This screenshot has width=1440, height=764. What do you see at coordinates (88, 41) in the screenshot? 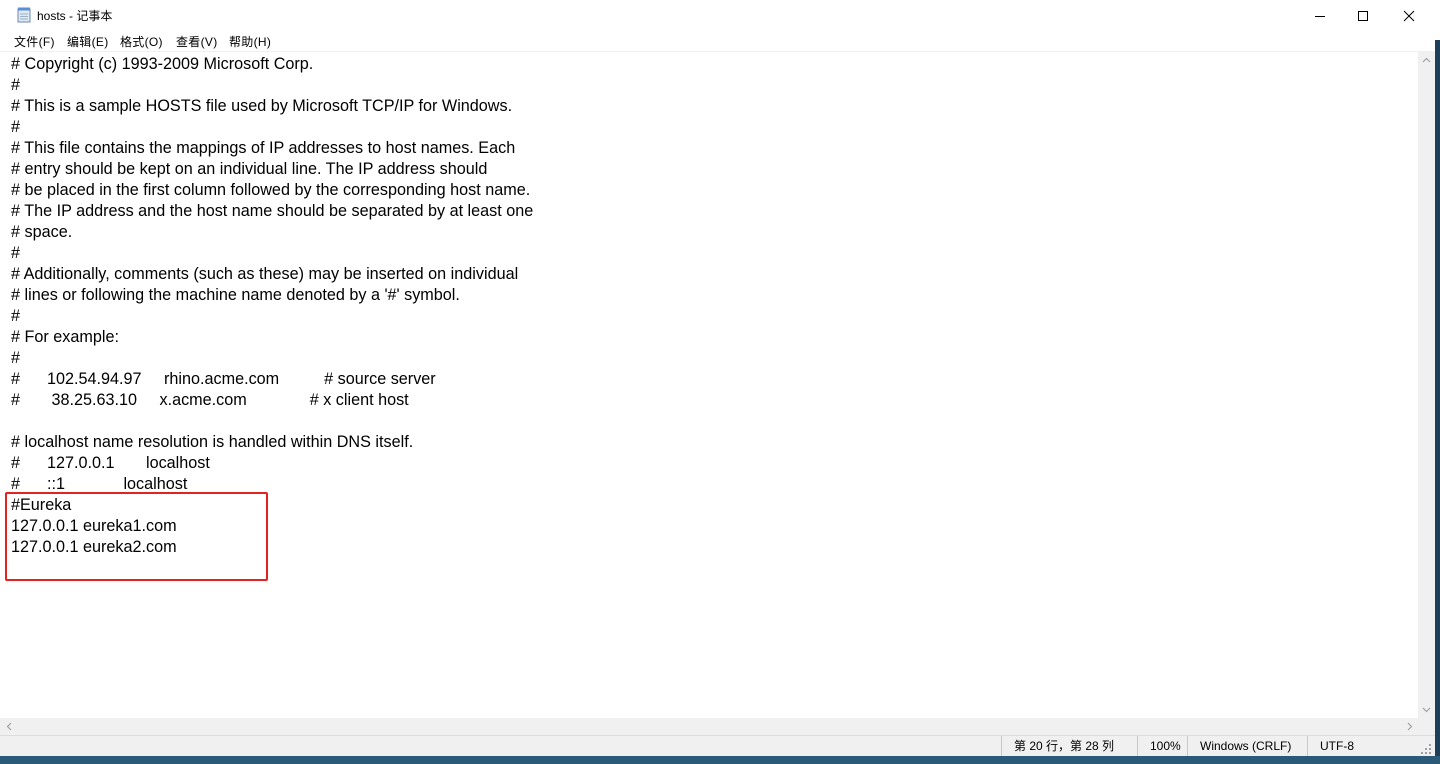
I see `menu-edit: 编辑(E)` at bounding box center [88, 41].